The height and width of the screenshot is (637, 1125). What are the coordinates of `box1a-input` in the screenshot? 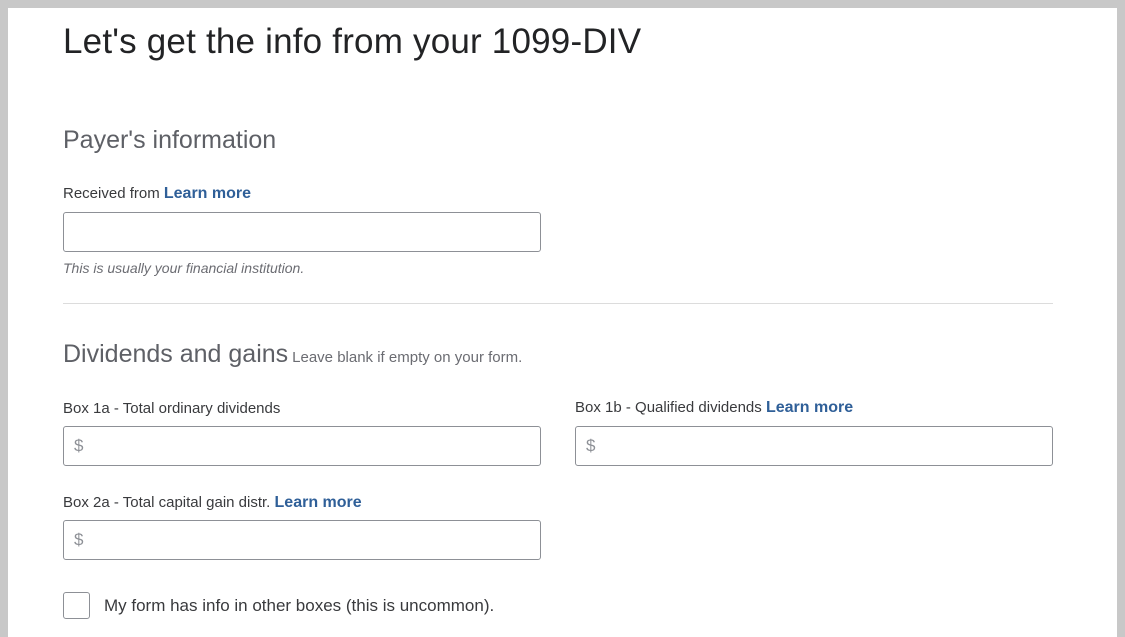 It's located at (316, 446).